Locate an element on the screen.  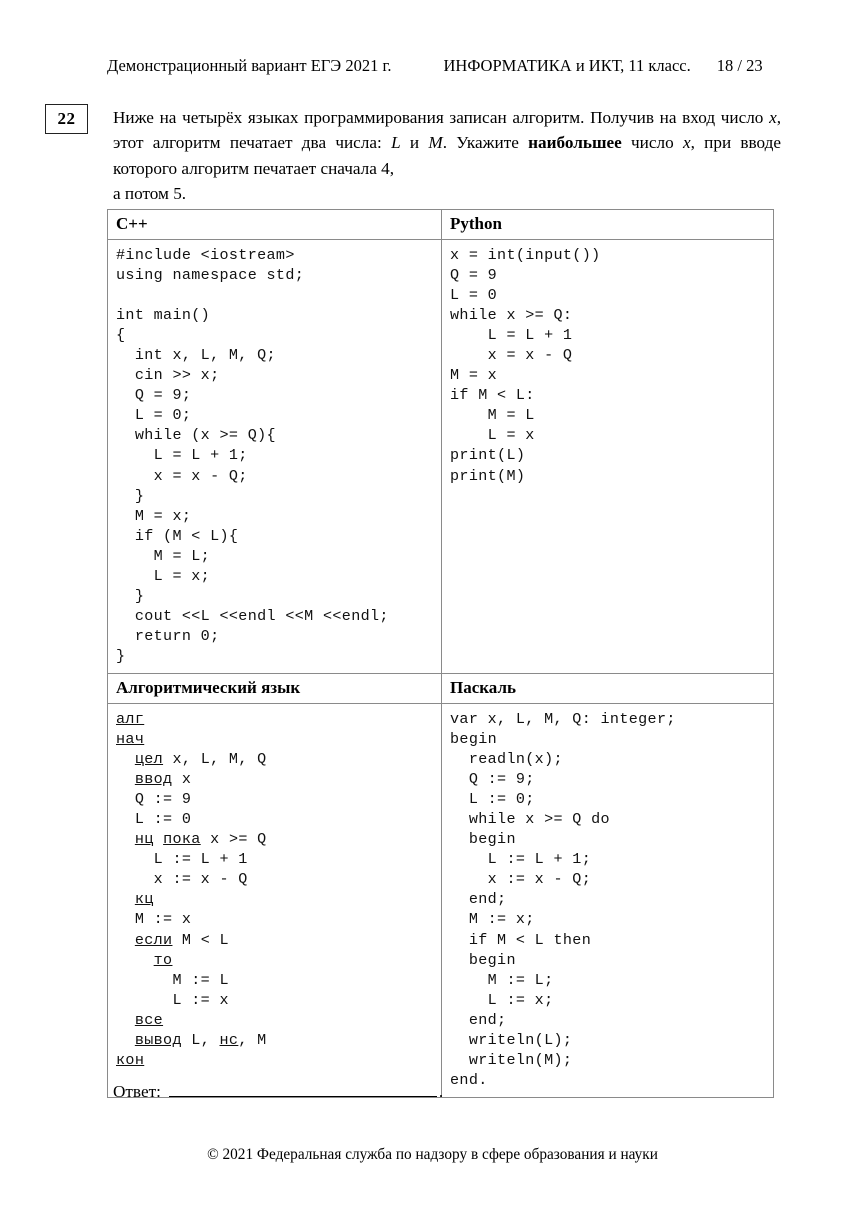
header-subject: ИНФОРМАТИКА и ИКТ, 11 класс. is located at coordinates (567, 65).